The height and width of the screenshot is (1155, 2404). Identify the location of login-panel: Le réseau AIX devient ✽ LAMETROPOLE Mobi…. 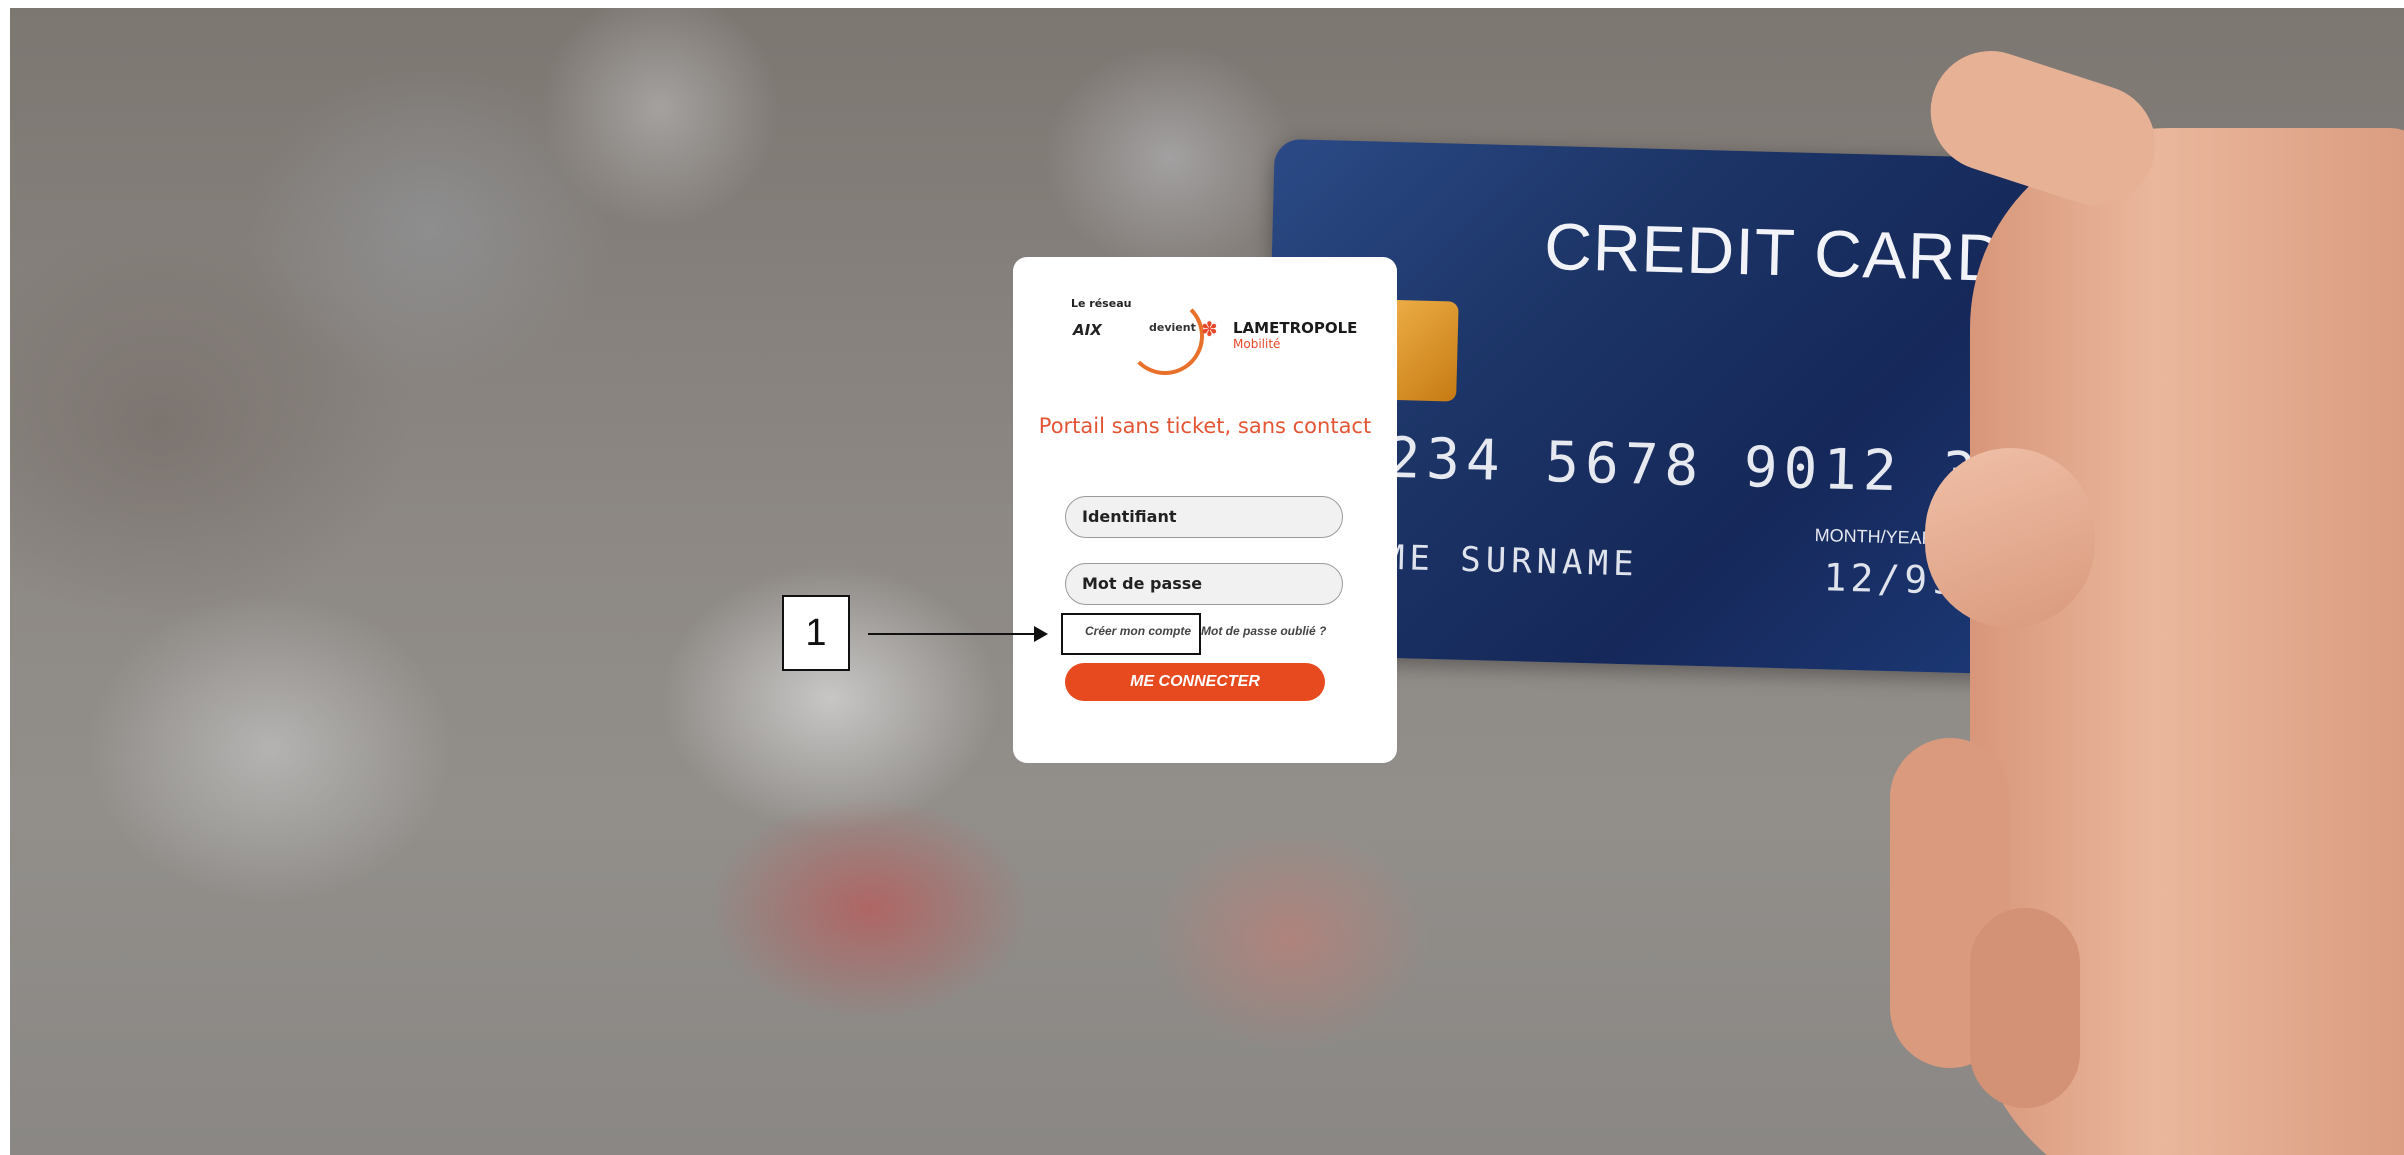
(1205, 510).